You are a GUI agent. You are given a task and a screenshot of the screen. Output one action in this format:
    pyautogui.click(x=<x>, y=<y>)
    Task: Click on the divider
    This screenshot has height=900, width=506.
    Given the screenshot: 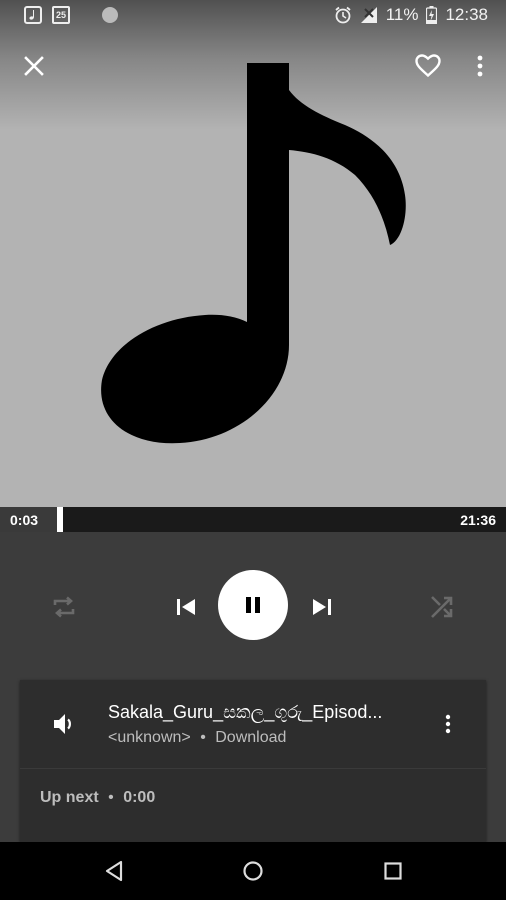 What is the action you would take?
    pyautogui.click(x=253, y=768)
    